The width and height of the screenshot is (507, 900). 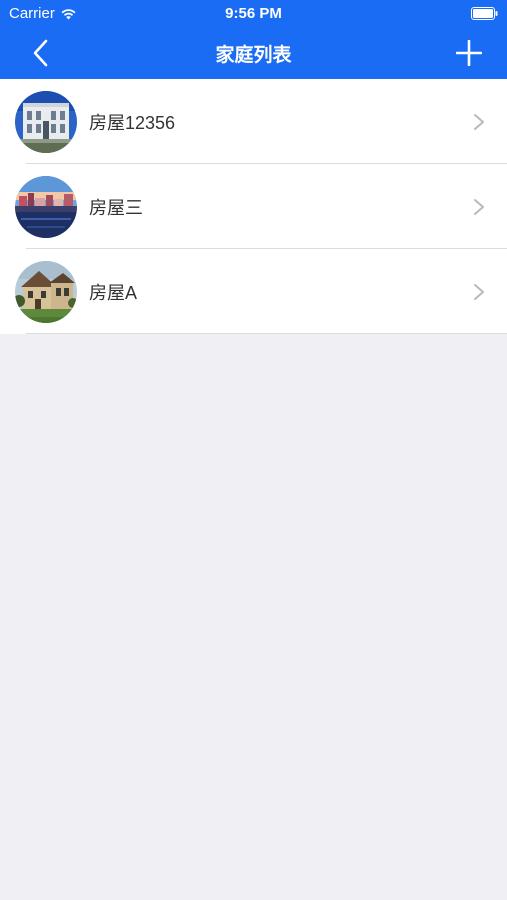 I want to click on nav-bar: 家庭列表, so click(x=253, y=53).